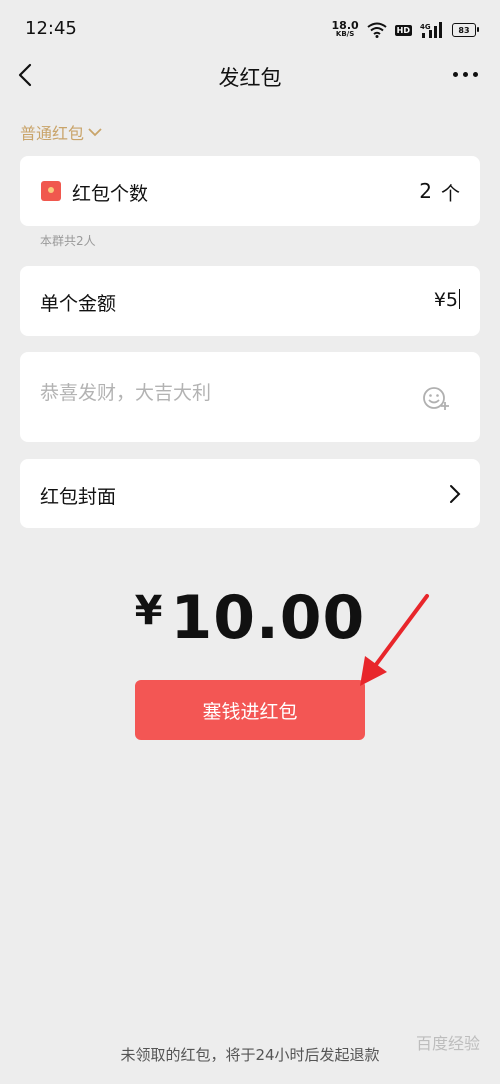  Describe the element at coordinates (394, 640) in the screenshot. I see `annotation-arrow` at that location.